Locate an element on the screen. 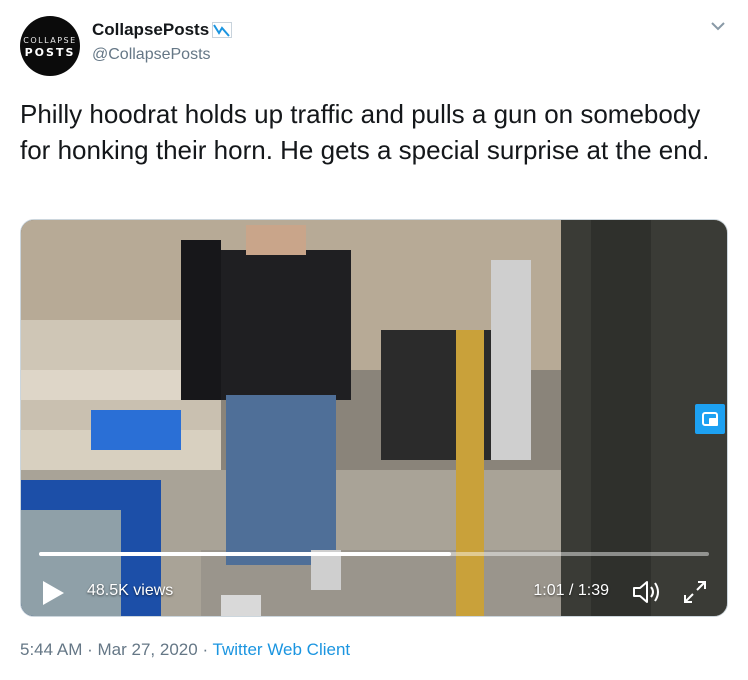  chart-decline-icon is located at coordinates (222, 30).